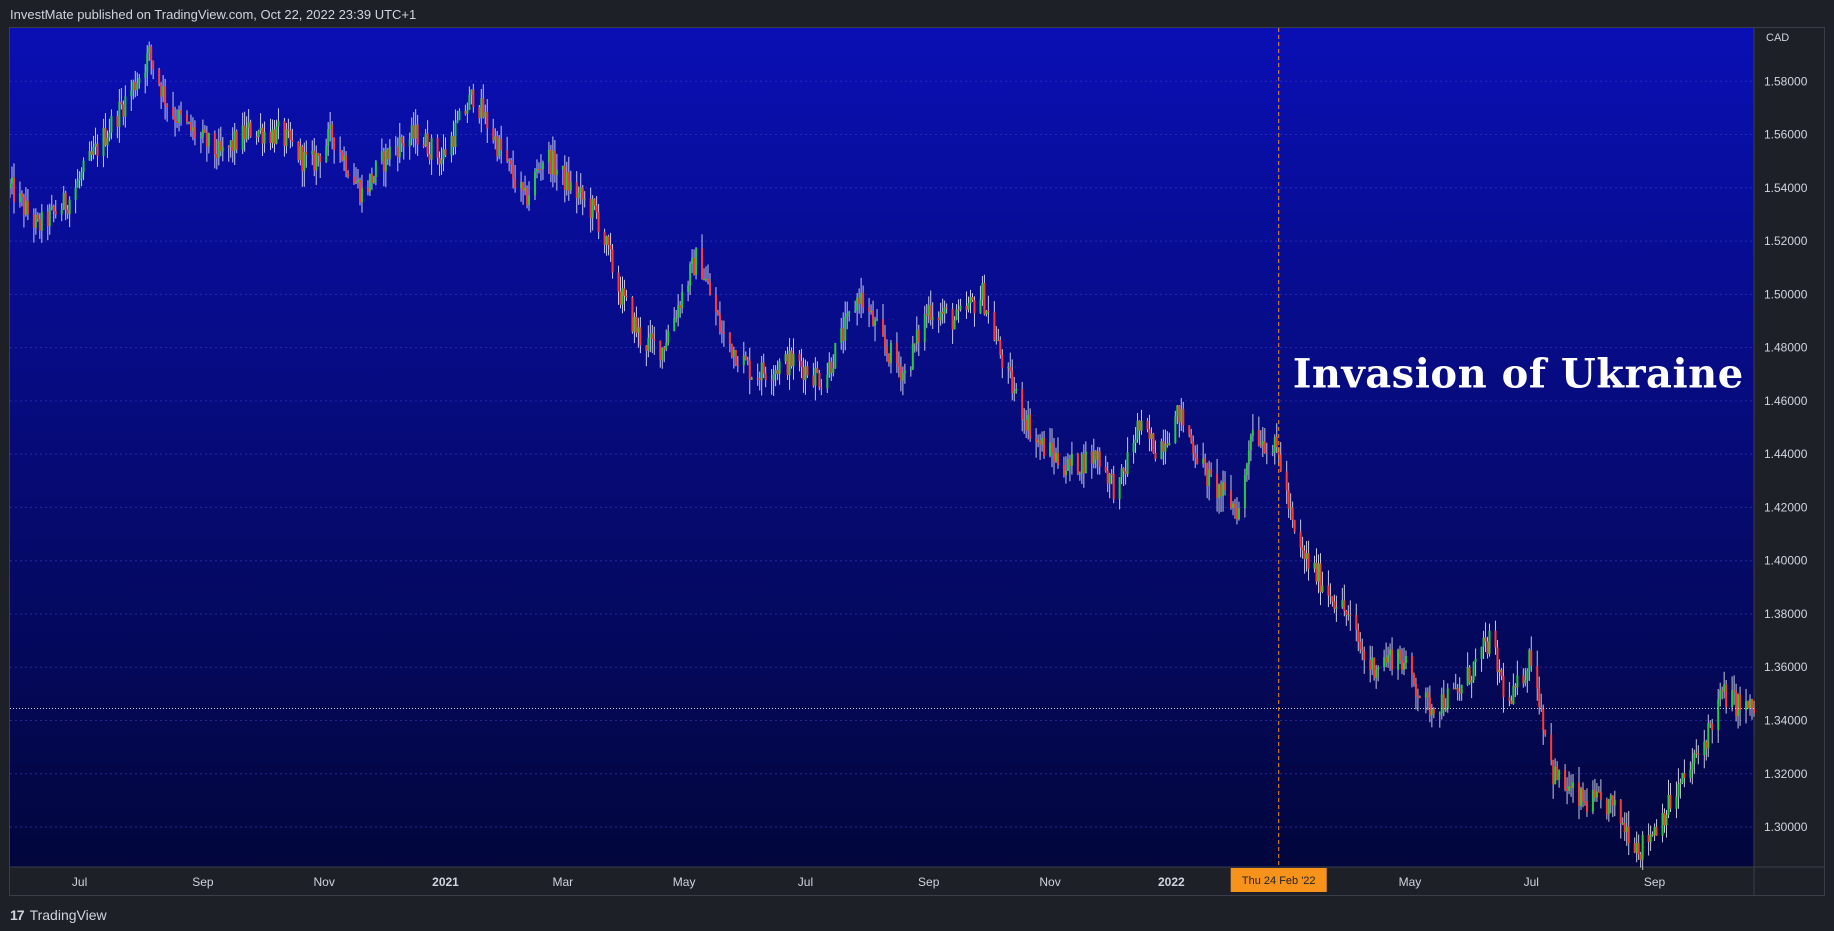 The width and height of the screenshot is (1834, 931). Describe the element at coordinates (805, 882) in the screenshot. I see `x-tick-label: Jul` at that location.